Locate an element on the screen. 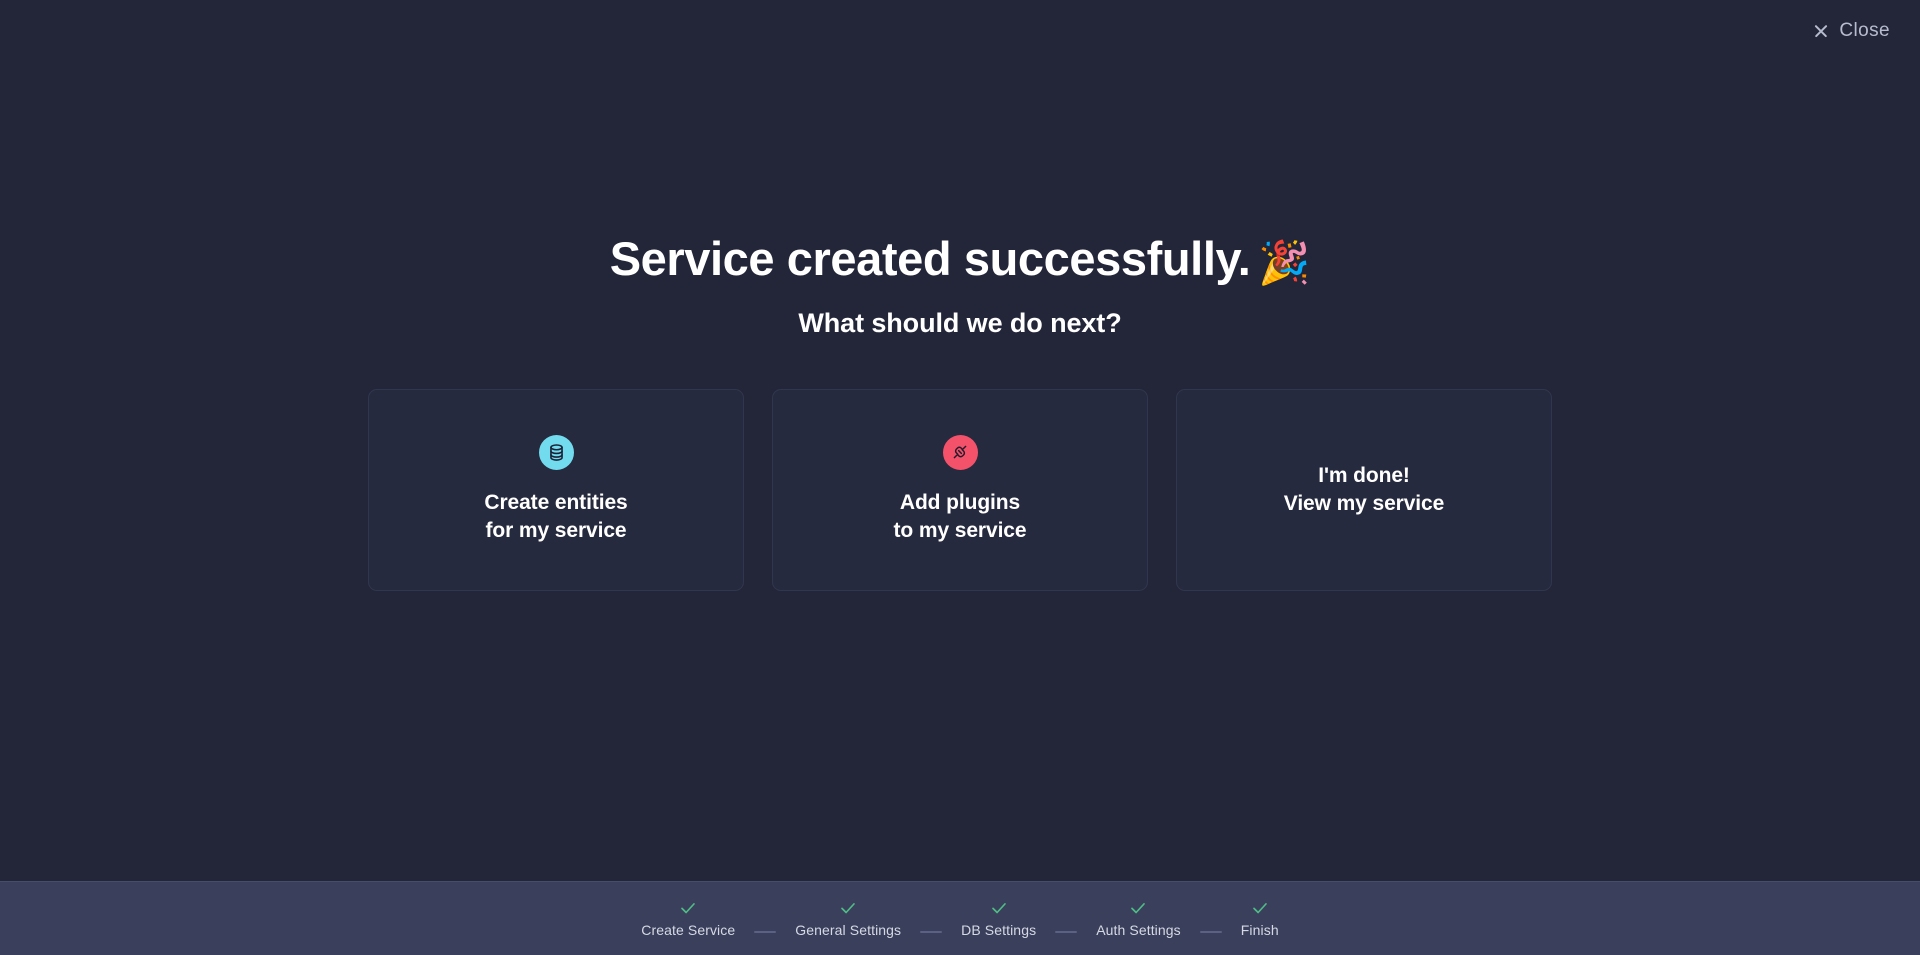 Image resolution: width=1920 pixels, height=955 pixels. card-add-plugins-label: Add plugins to my service is located at coordinates (960, 517).